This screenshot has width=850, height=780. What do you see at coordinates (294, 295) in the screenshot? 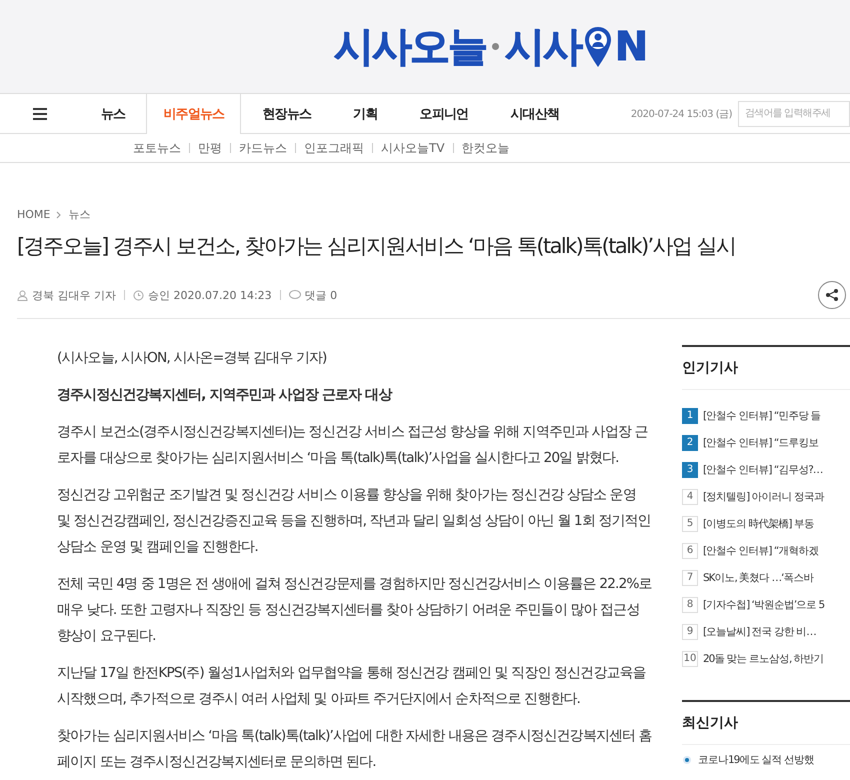
I see `speech-bubble-icon` at bounding box center [294, 295].